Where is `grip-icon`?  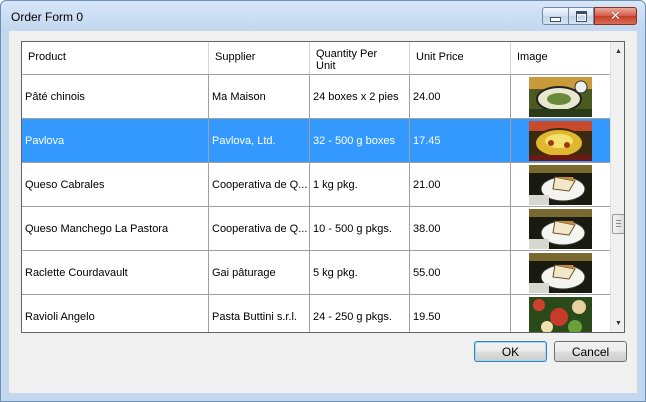
grip-icon is located at coordinates (618, 223).